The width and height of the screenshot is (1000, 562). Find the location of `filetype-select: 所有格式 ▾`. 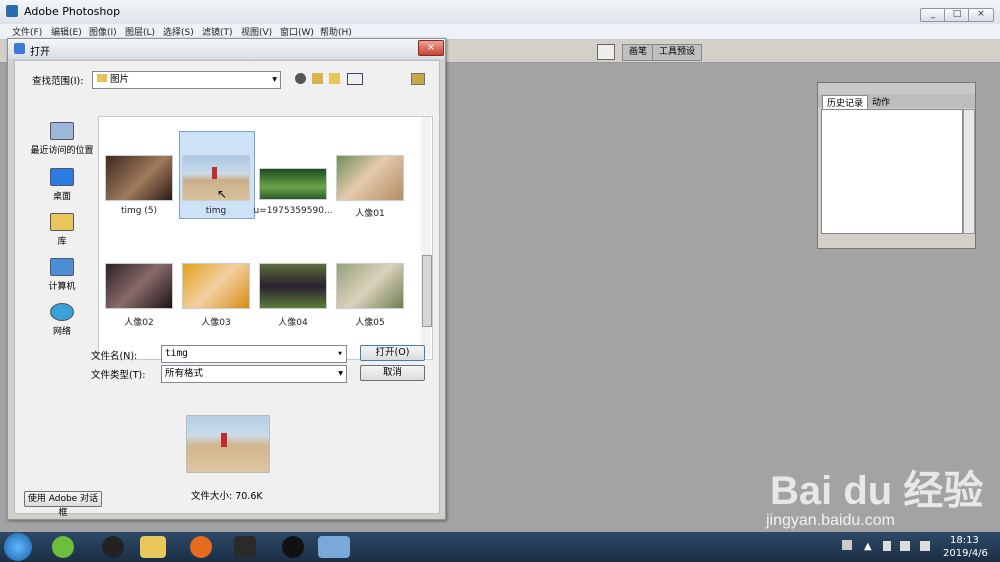

filetype-select: 所有格式 ▾ is located at coordinates (254, 374).